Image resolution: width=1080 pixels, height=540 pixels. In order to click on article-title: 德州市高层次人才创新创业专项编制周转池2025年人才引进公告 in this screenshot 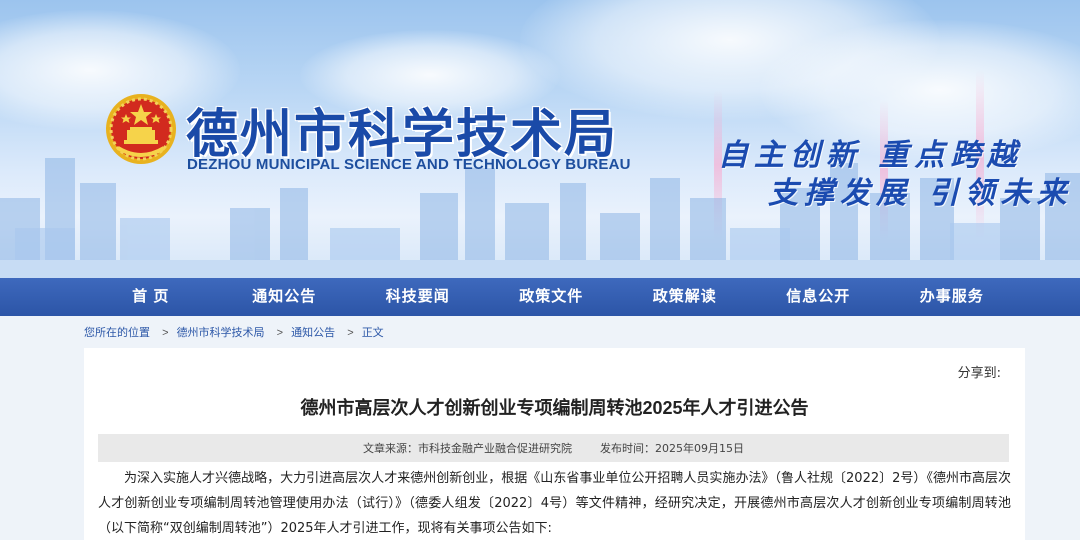, I will do `click(554, 408)`.